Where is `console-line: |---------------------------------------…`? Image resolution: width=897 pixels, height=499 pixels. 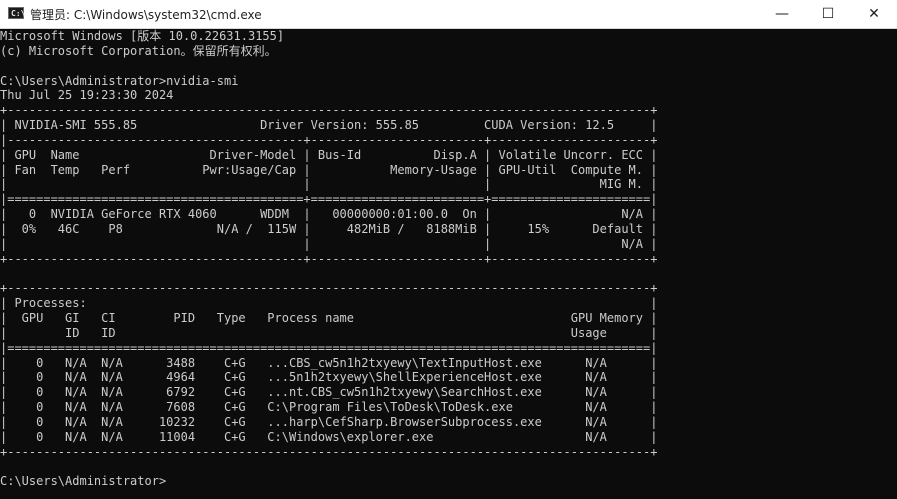 console-line: |---------------------------------------… is located at coordinates (329, 139).